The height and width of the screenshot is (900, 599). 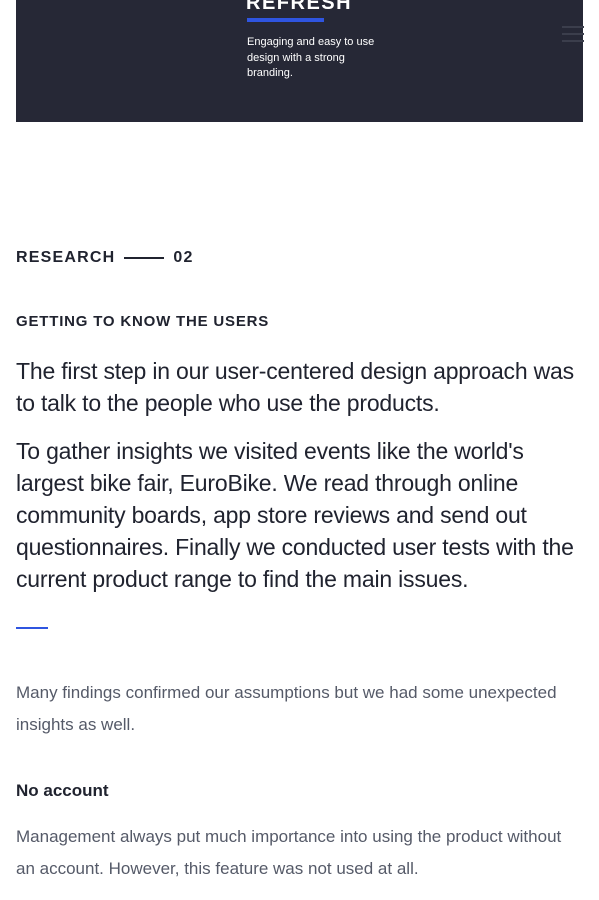 I want to click on finding-title: No account, so click(x=62, y=790).